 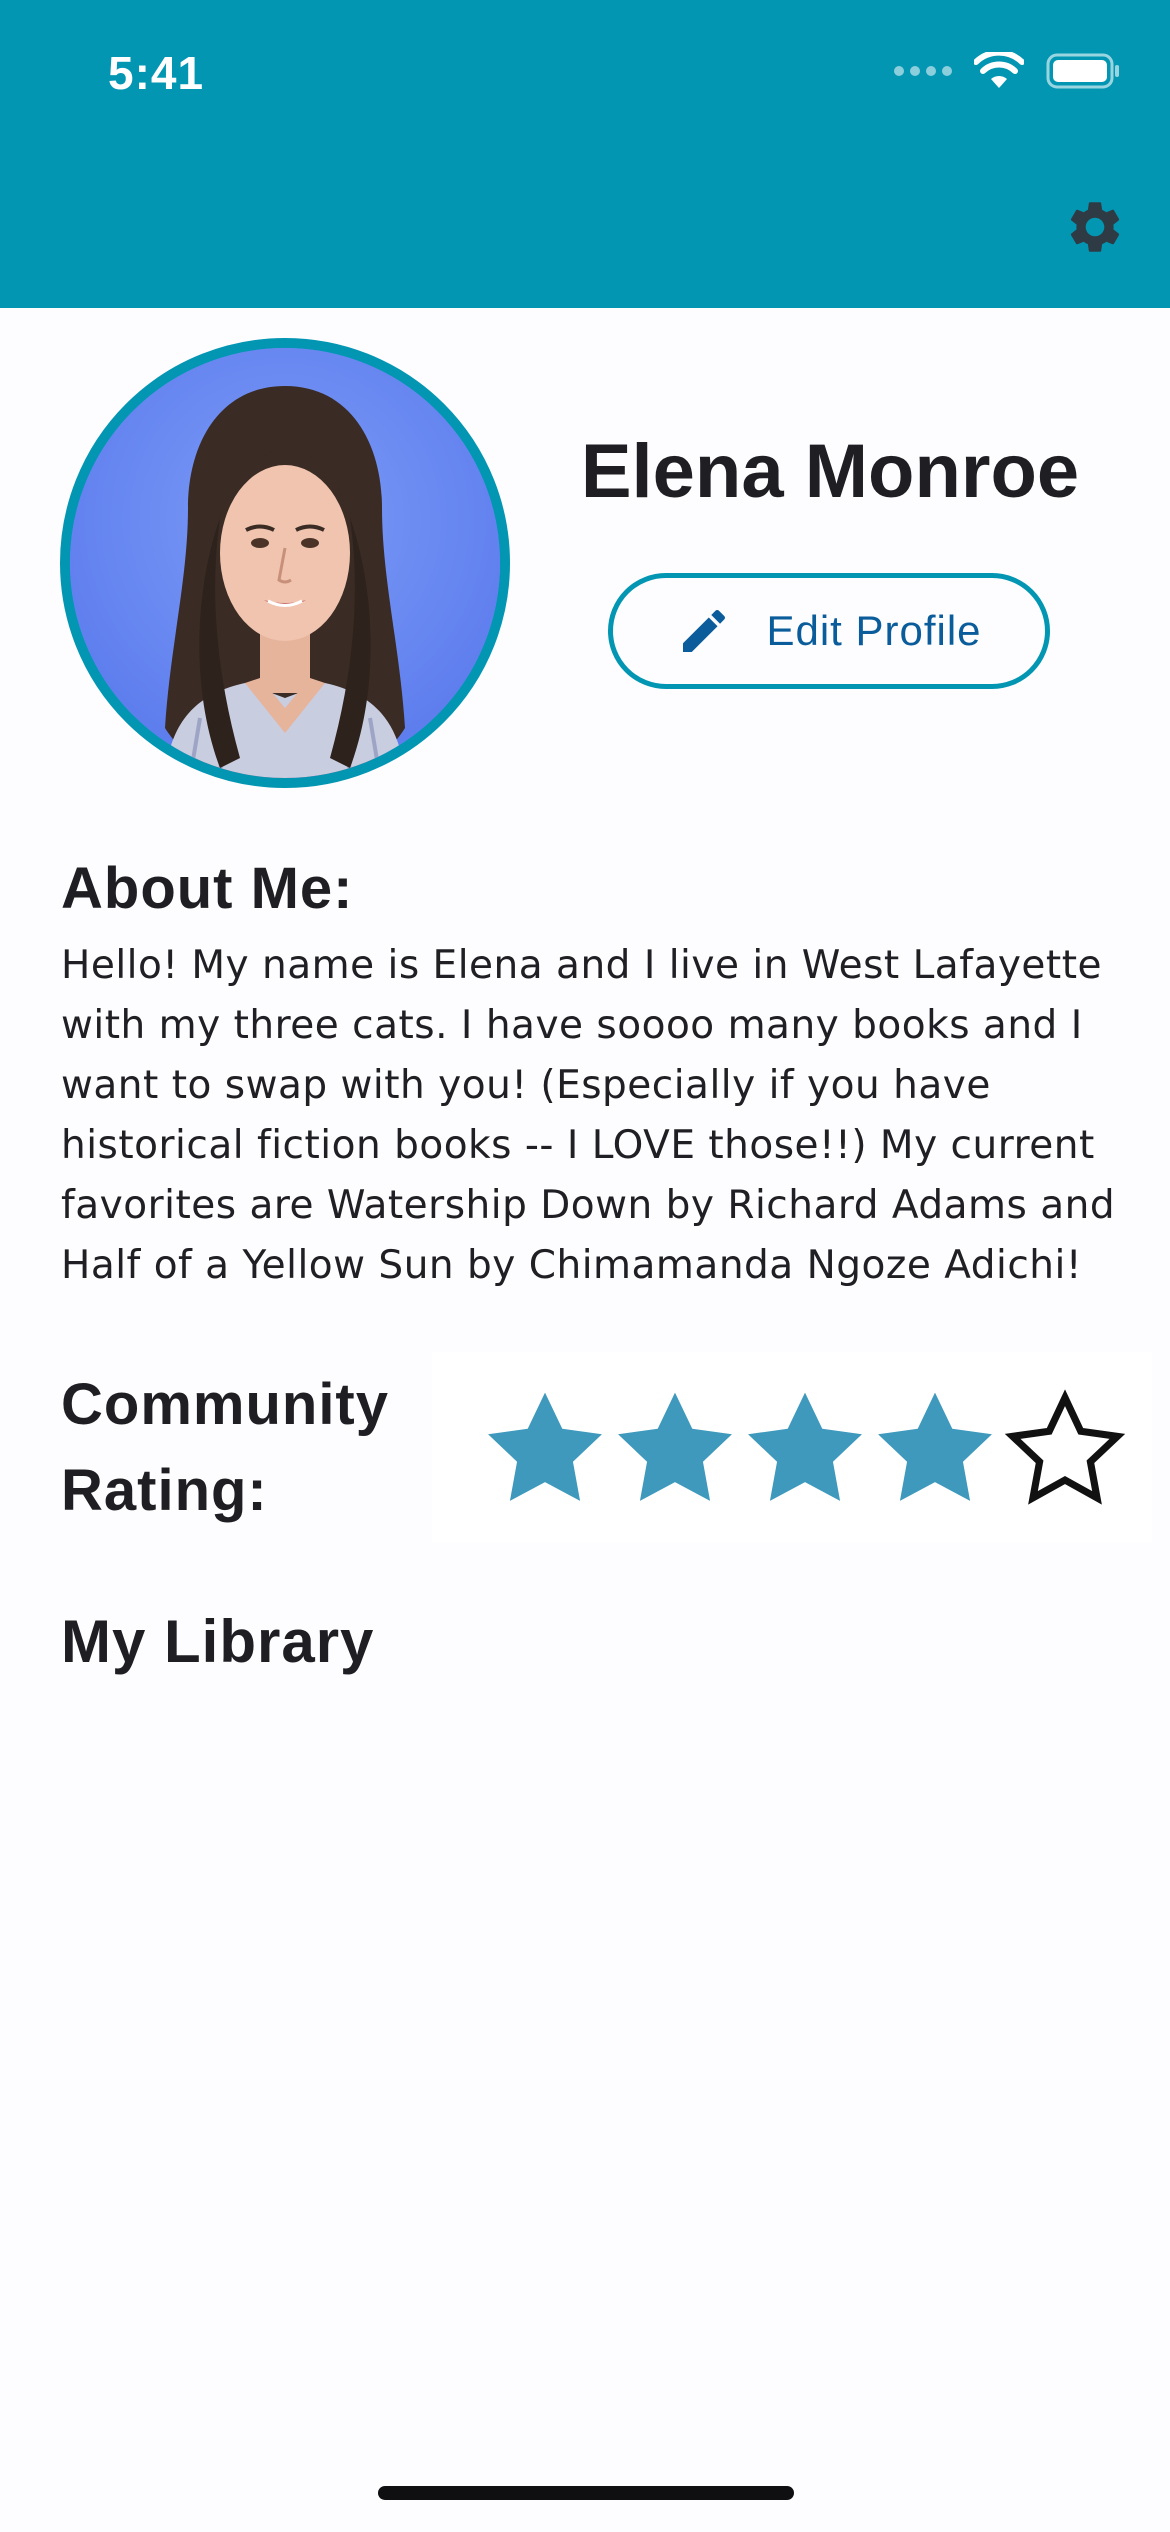 I want to click on home-indicator, so click(x=586, y=2493).